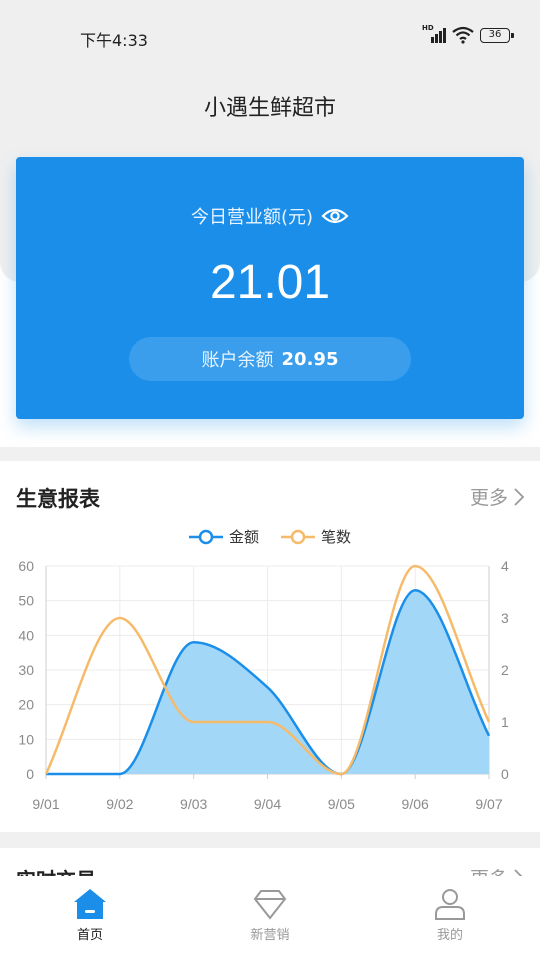 Image resolution: width=540 pixels, height=960 pixels. What do you see at coordinates (505, 722) in the screenshot?
I see `y-right-tick-label: 1` at bounding box center [505, 722].